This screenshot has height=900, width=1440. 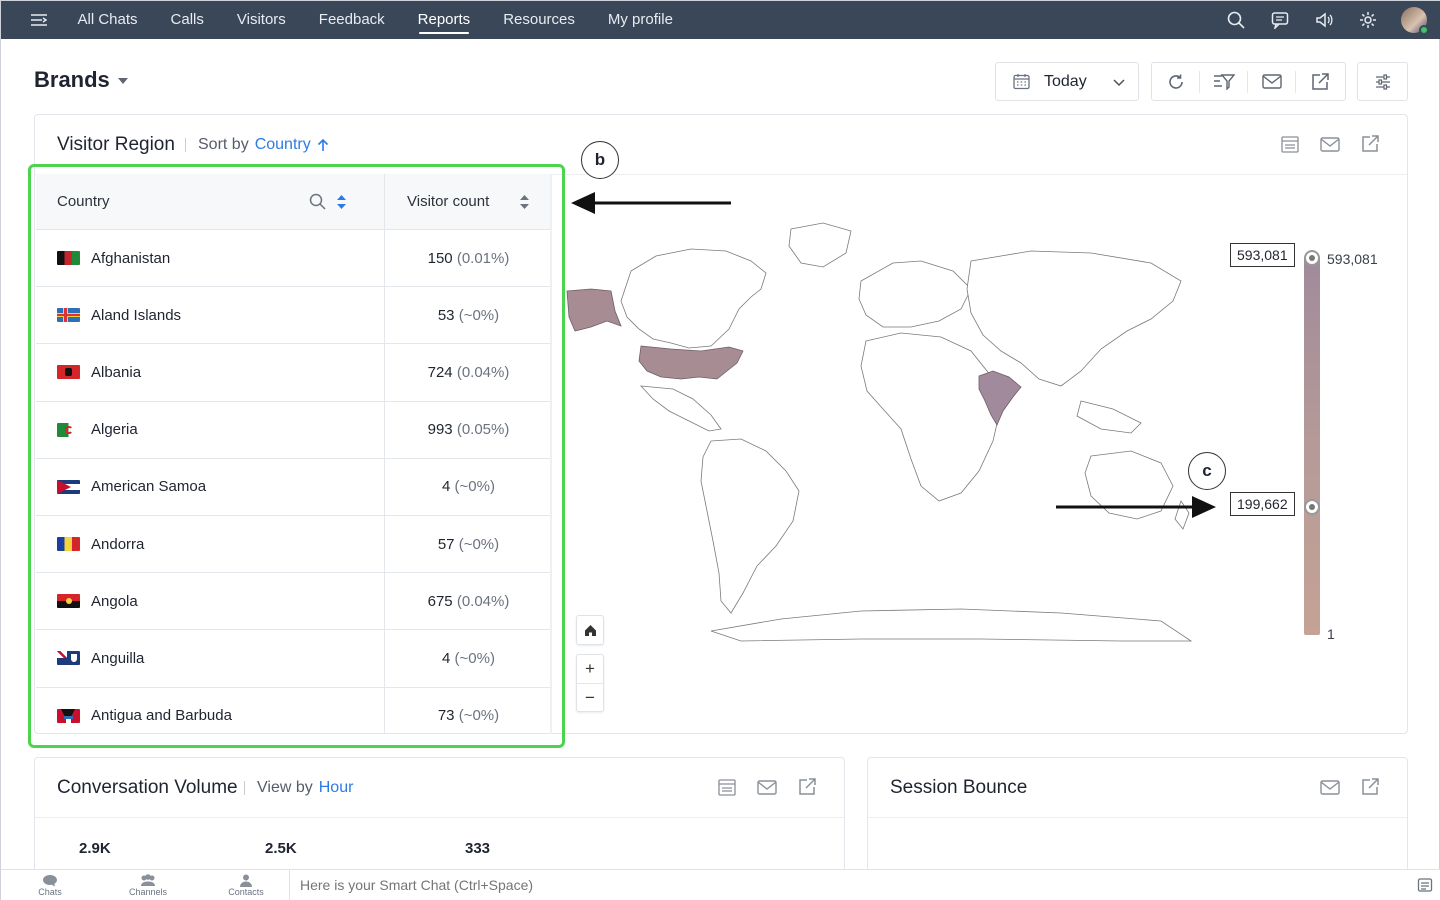 I want to click on view-by-label: View by, so click(x=285, y=787).